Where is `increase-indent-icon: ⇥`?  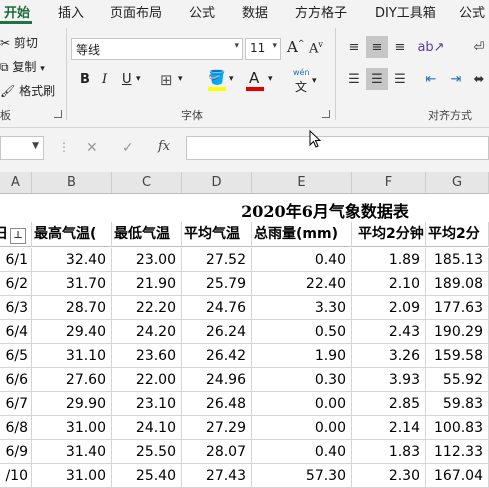
increase-indent-icon: ⇥ is located at coordinates (456, 79).